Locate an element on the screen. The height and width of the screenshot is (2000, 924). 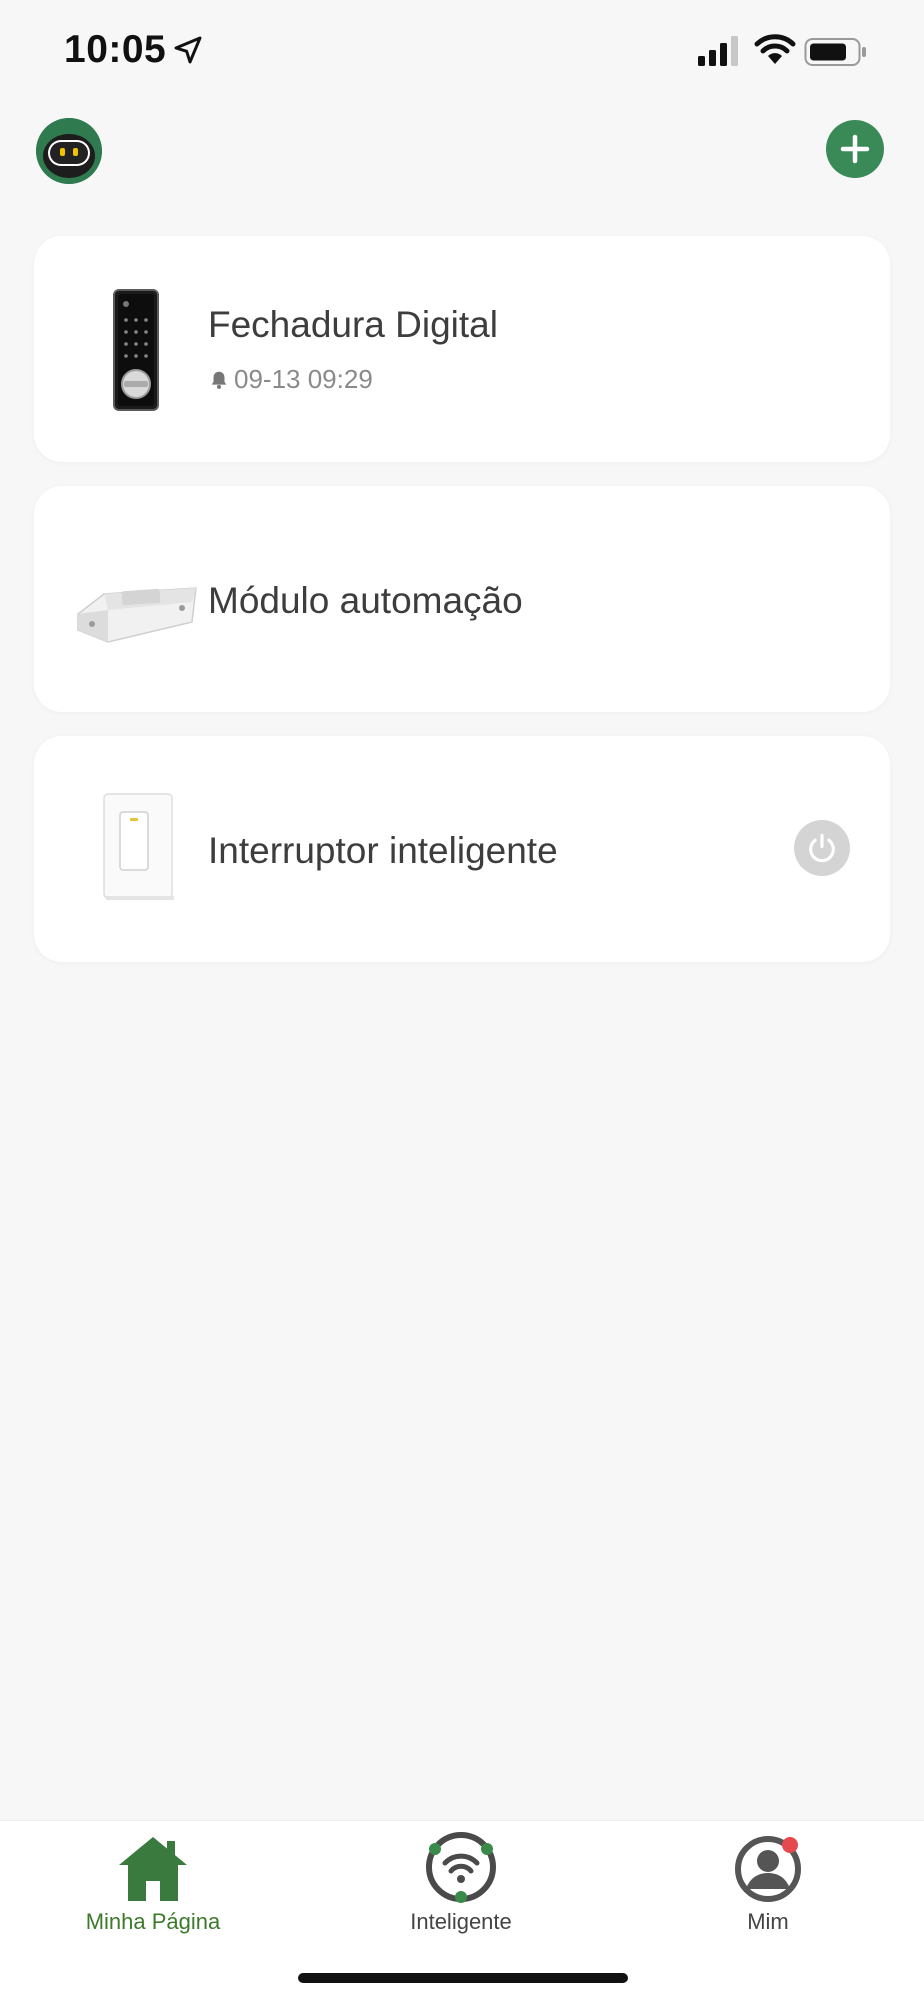
device-card-smart-lock: Fechadura Digital 09-13 09:29 is located at coordinates (462, 349).